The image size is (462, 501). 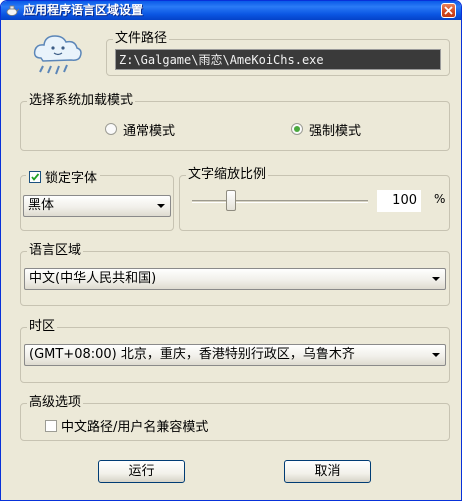 I want to click on title-bar: 应用程序语言区域设置, so click(x=231, y=10).